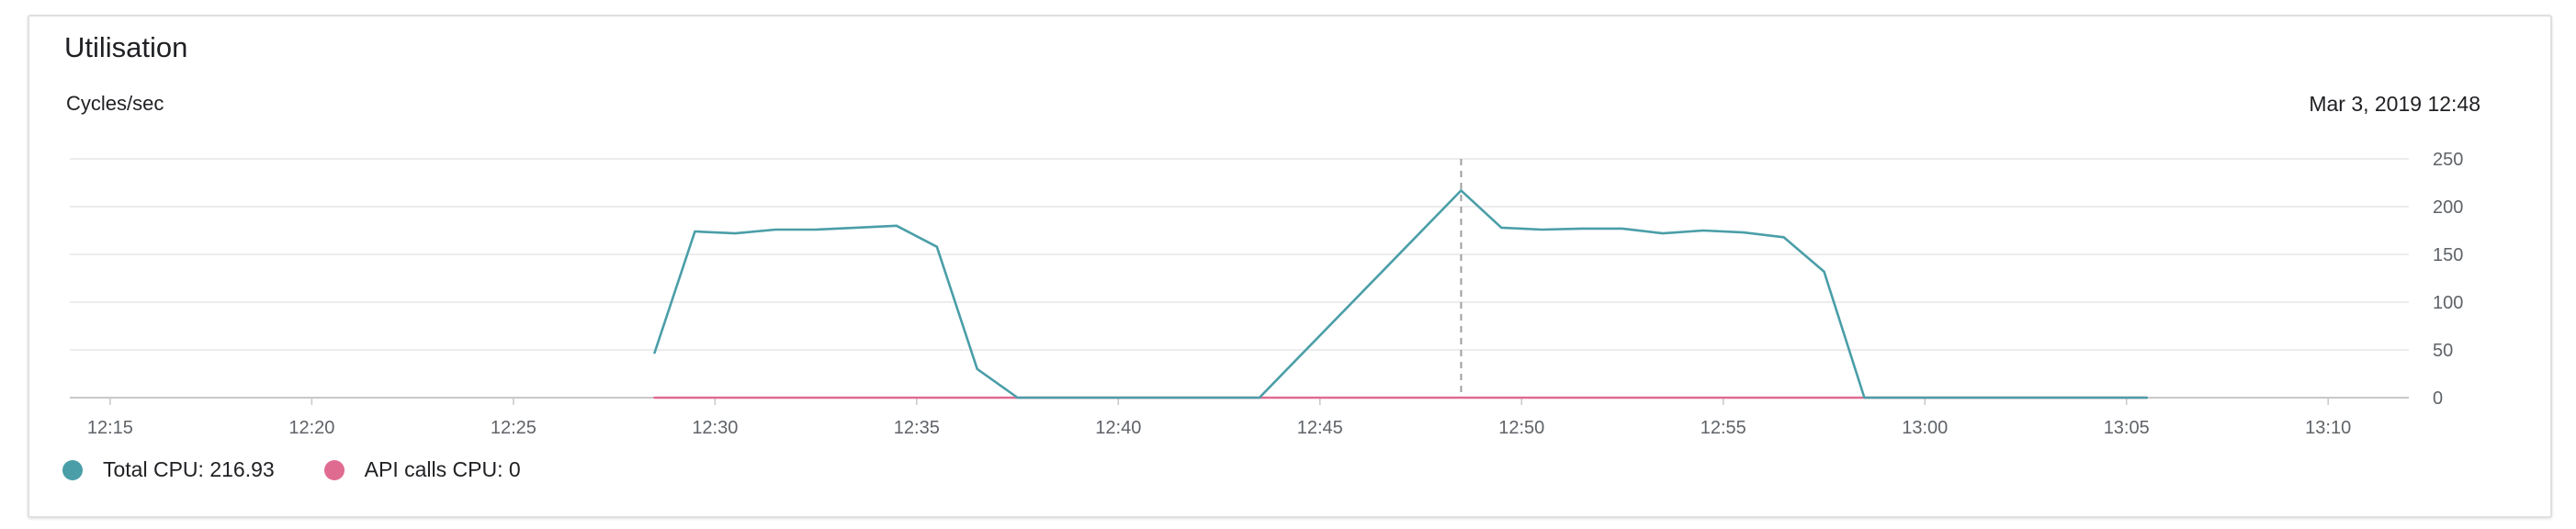 This screenshot has width=2576, height=529. Describe the element at coordinates (715, 428) in the screenshot. I see `x-tick-label: 12:30` at that location.